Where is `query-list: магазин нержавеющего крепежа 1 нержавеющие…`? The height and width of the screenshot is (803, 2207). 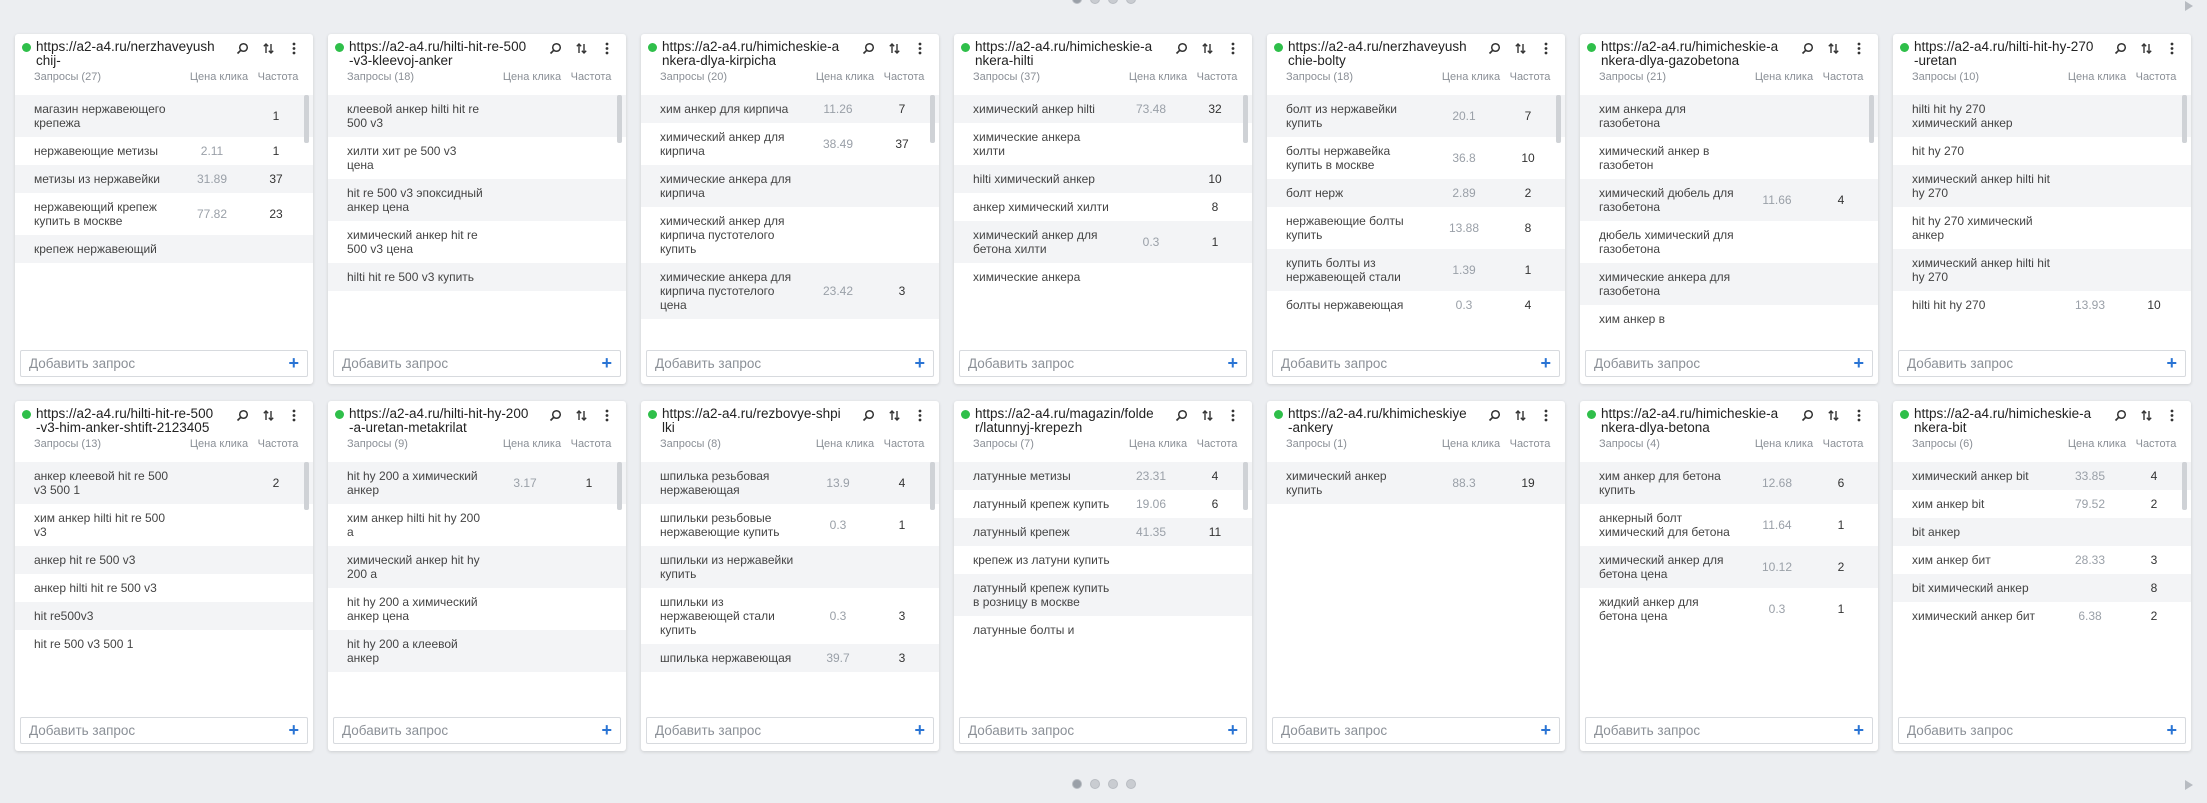
query-list: магазин нержавеющего крепежа 1 нержавеющие… is located at coordinates (164, 216).